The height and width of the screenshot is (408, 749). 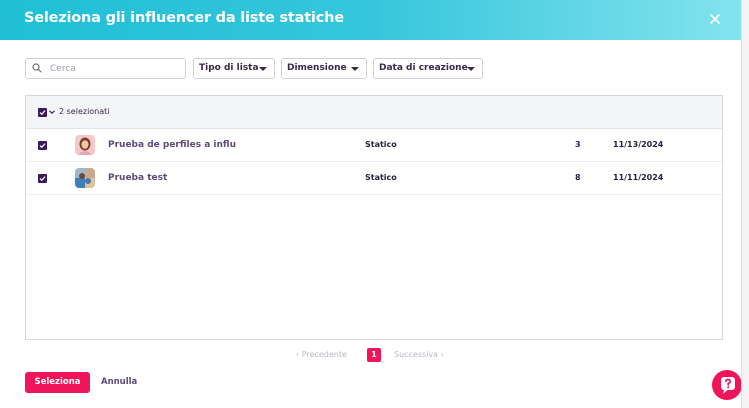 What do you see at coordinates (137, 178) in the screenshot?
I see `list-name: Prueba test` at bounding box center [137, 178].